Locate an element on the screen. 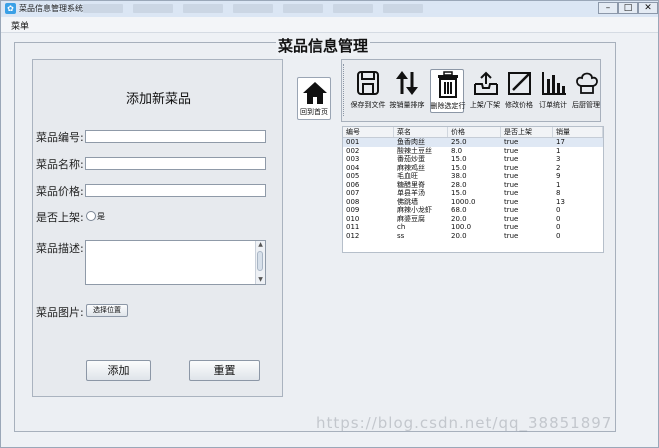  save-icon is located at coordinates (368, 83).